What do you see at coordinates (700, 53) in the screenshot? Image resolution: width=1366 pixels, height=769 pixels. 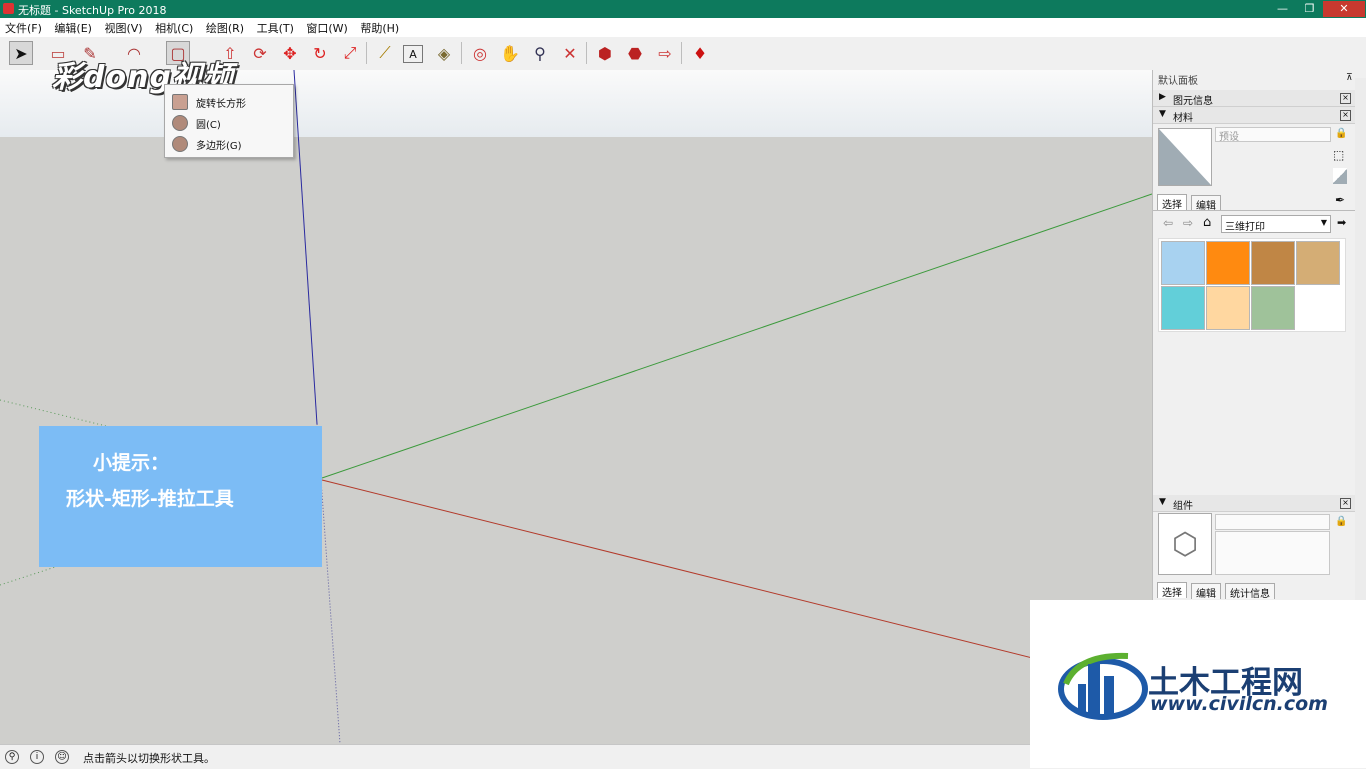 I see `ruby-icon: ♦` at bounding box center [700, 53].